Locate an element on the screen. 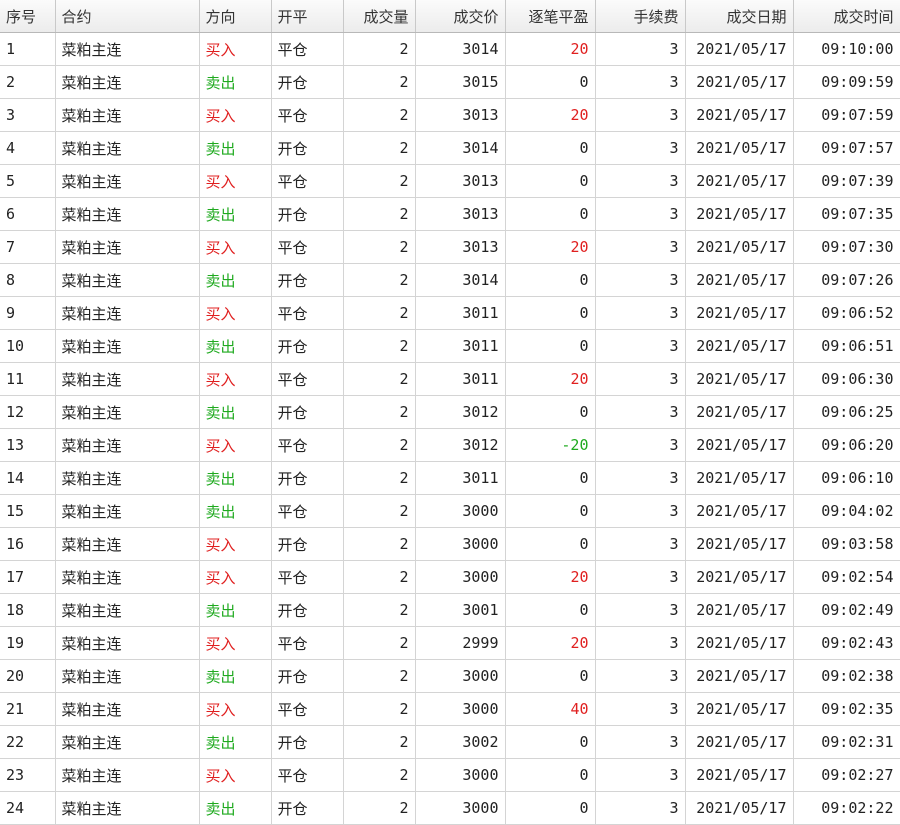 The image size is (900, 825). column-header-date: 成交日期 is located at coordinates (739, 16).